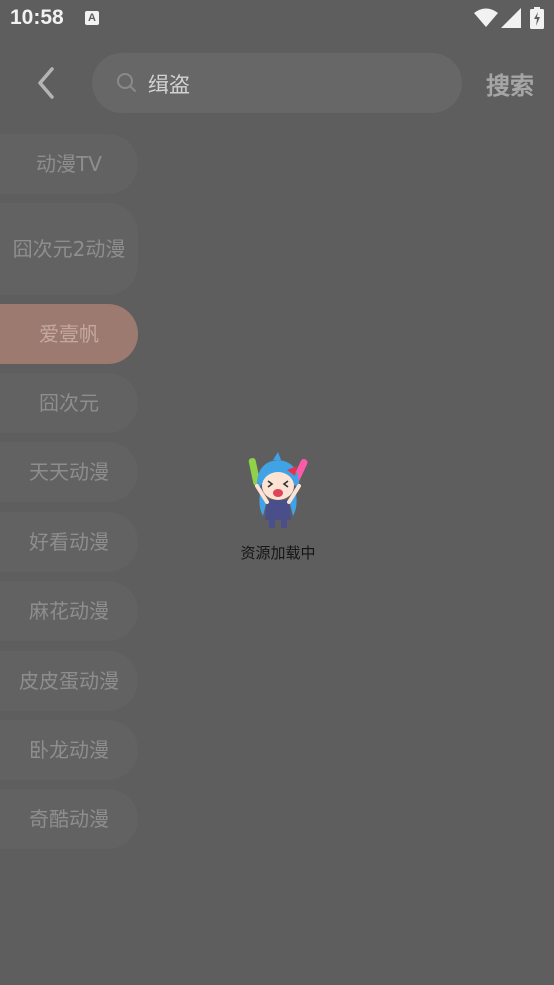  What do you see at coordinates (37, 17) in the screenshot?
I see `status-time: 10:58` at bounding box center [37, 17].